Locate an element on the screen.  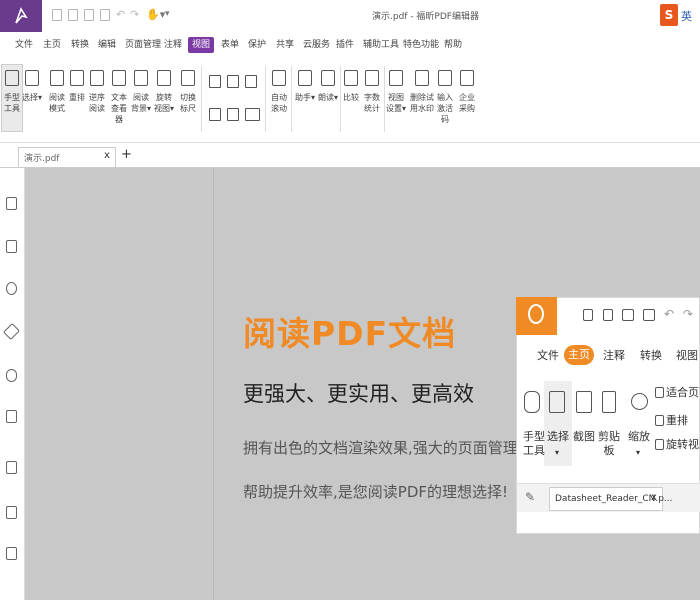
read-mode-icon is located at coordinates (57, 78).